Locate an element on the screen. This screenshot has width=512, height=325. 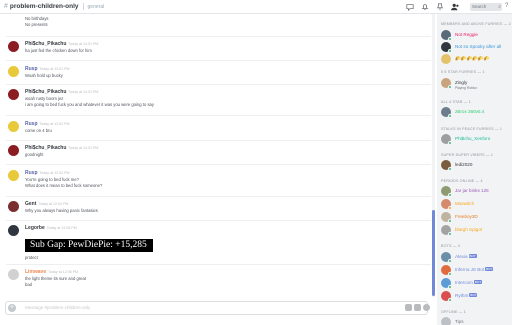
member-item: Phi$chu_Xenforo is located at coordinates (476, 139).